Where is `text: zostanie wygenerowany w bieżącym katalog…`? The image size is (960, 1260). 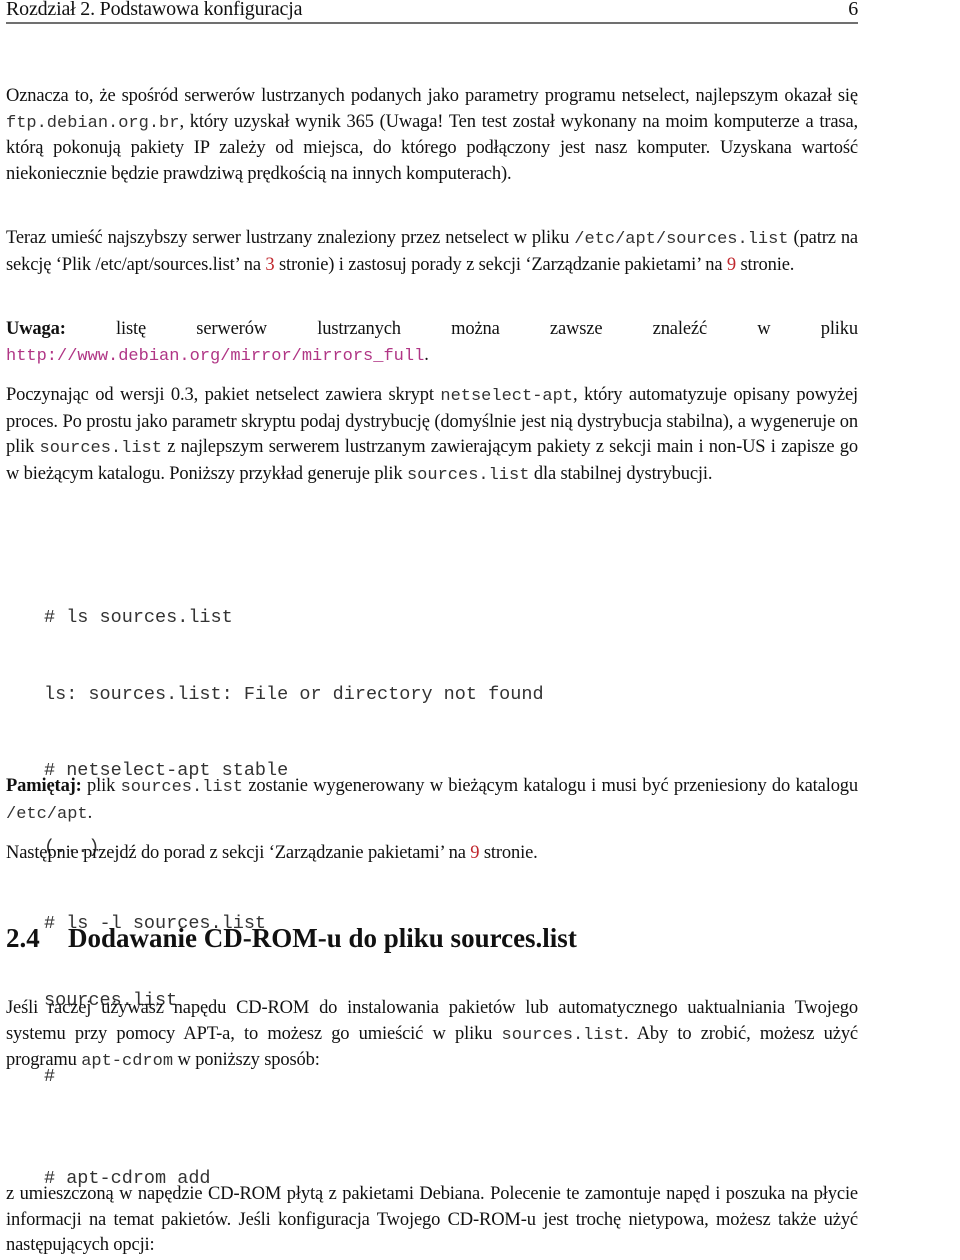 text: zostanie wygenerowany w bieżącym katalog… is located at coordinates (550, 786).